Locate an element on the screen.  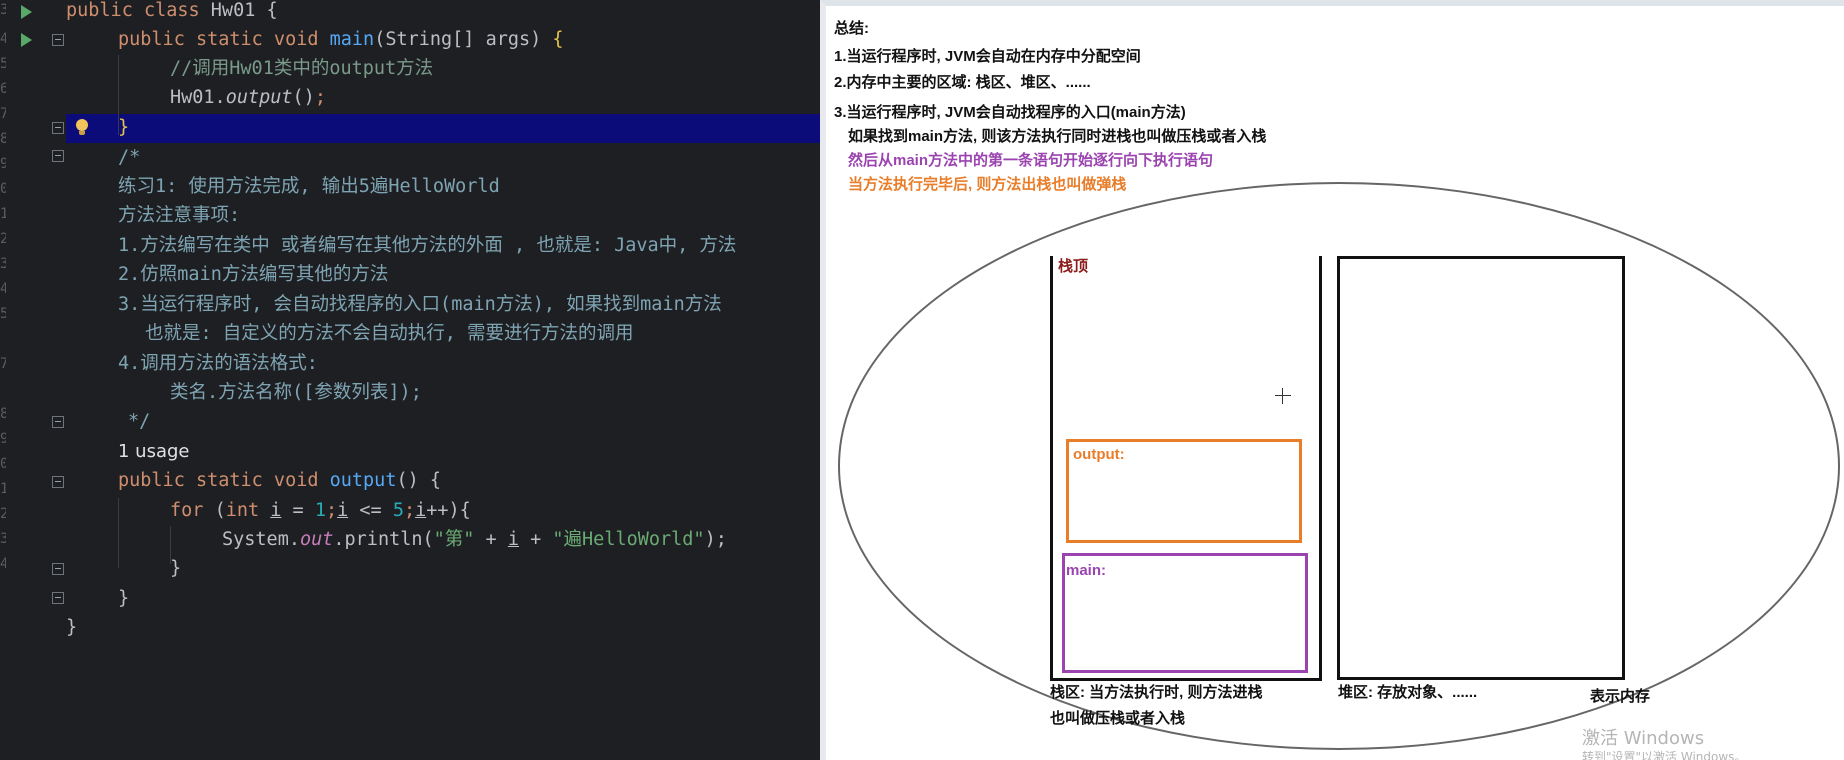
current-line-highlight is located at coordinates (443, 128).